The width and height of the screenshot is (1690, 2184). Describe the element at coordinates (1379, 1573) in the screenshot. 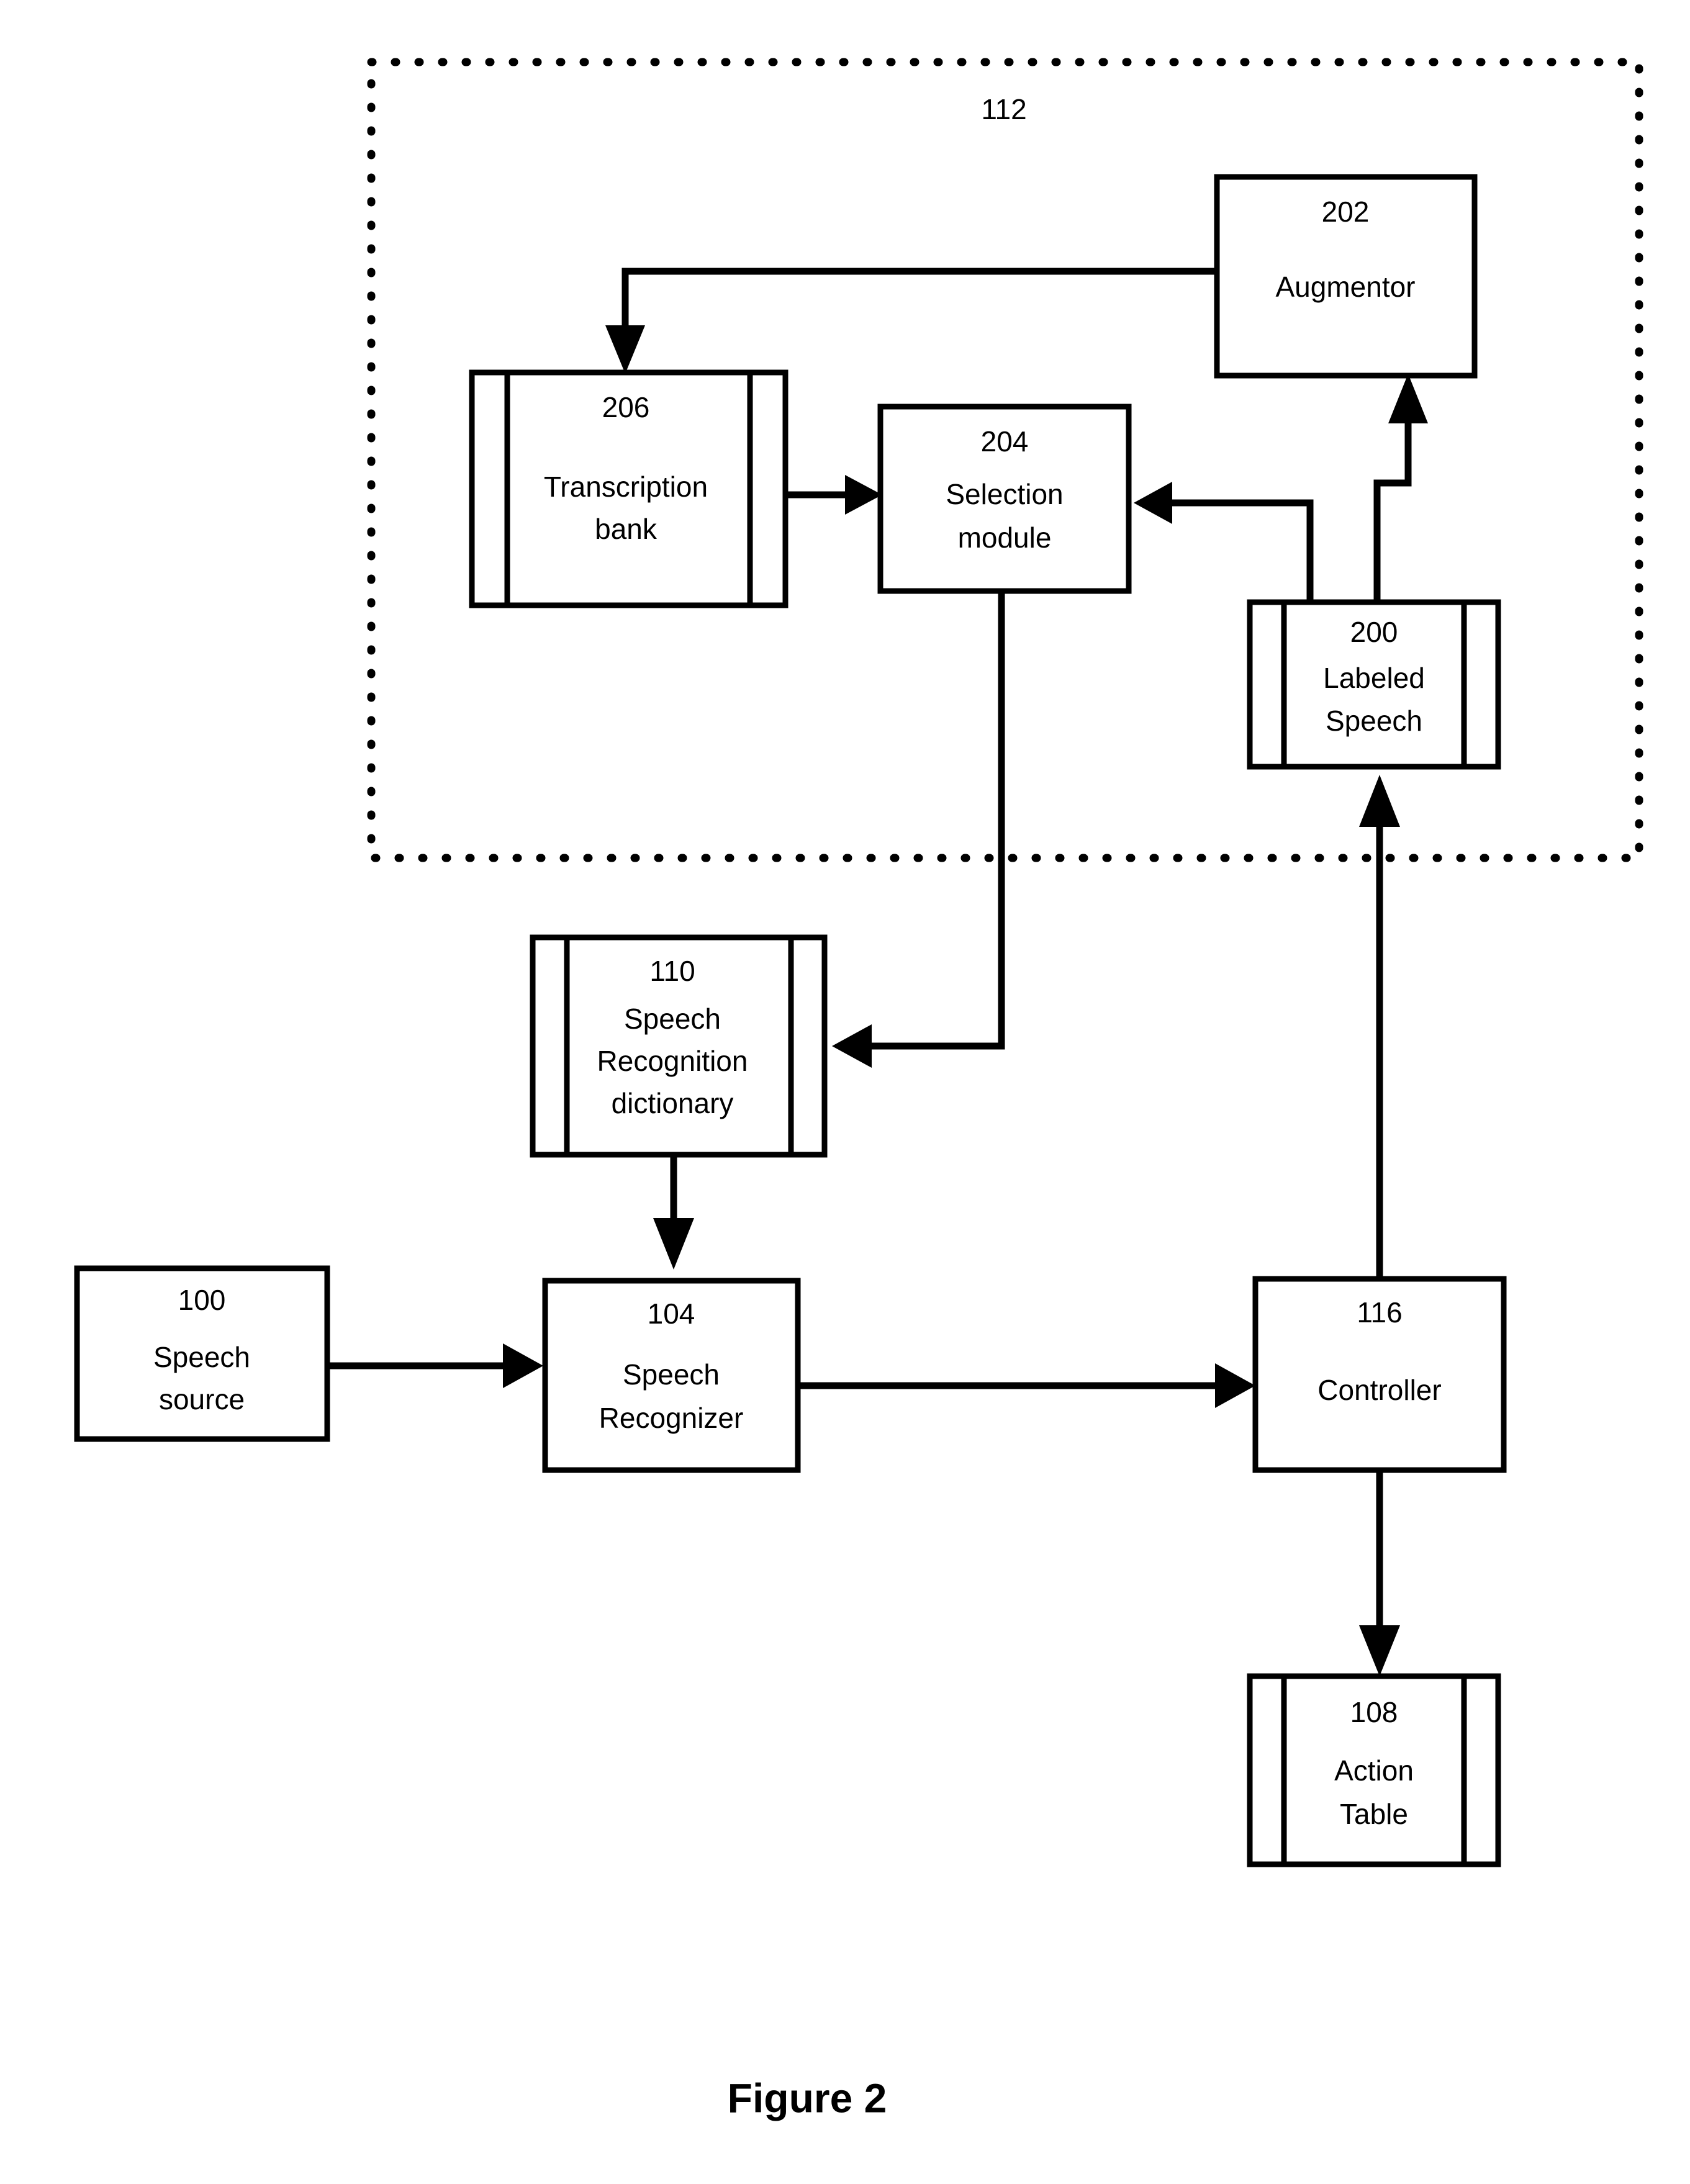

I see `connector-controller-to-action-table` at that location.